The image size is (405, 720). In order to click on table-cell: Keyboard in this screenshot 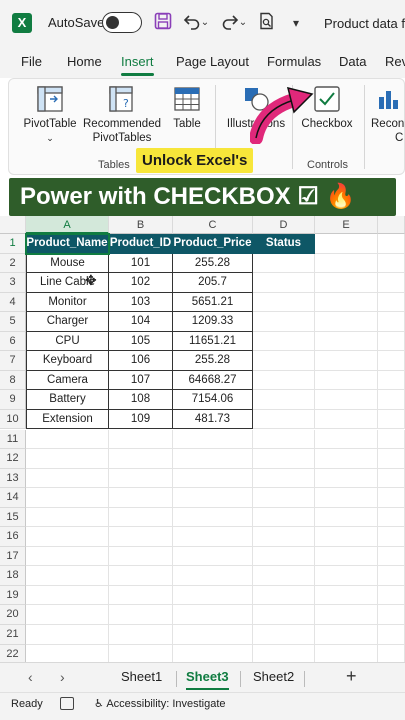, I will do `click(67, 361)`.